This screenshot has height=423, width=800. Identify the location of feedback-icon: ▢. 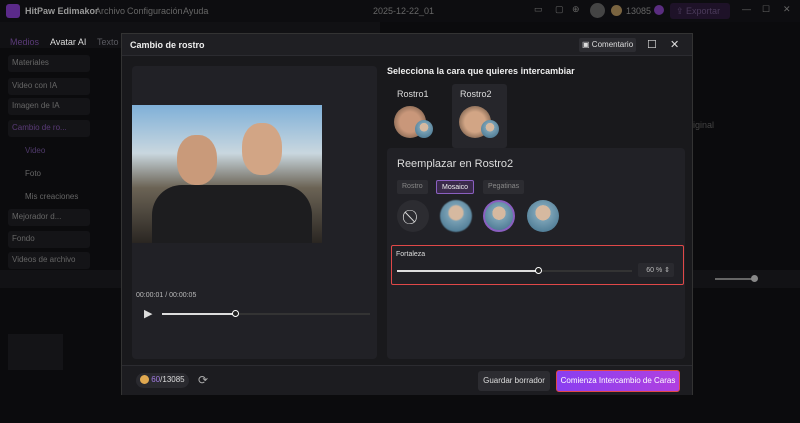
(559, 9).